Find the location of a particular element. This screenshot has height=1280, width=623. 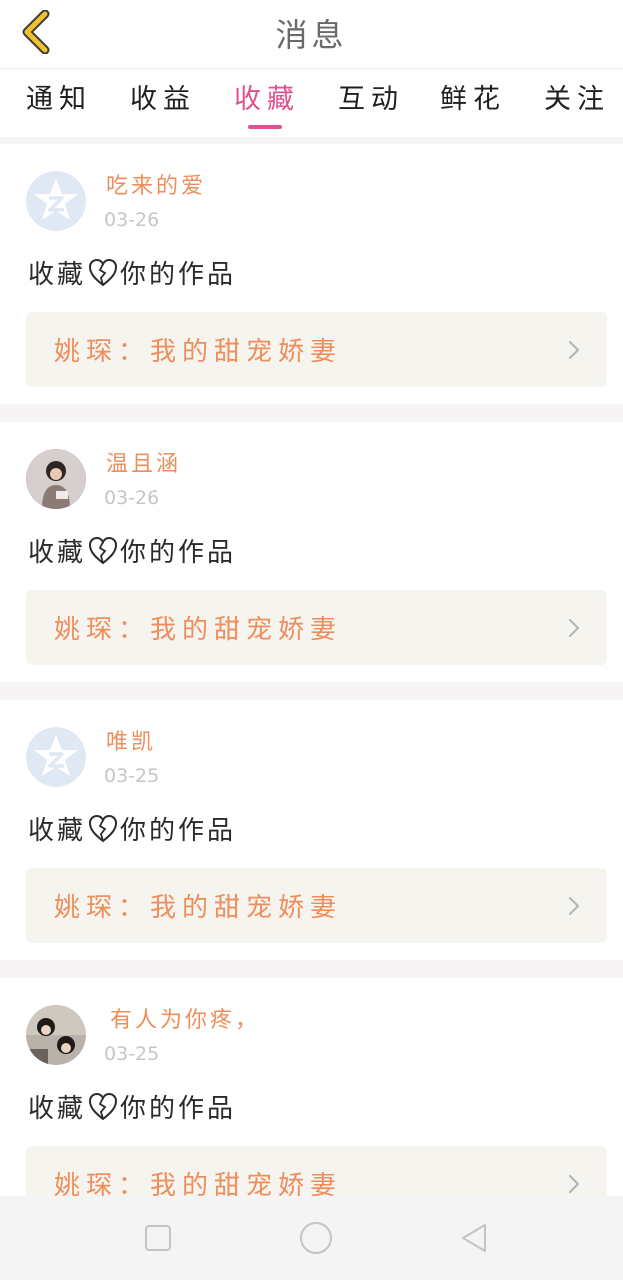

tab-following: 关注 is located at coordinates (577, 103).